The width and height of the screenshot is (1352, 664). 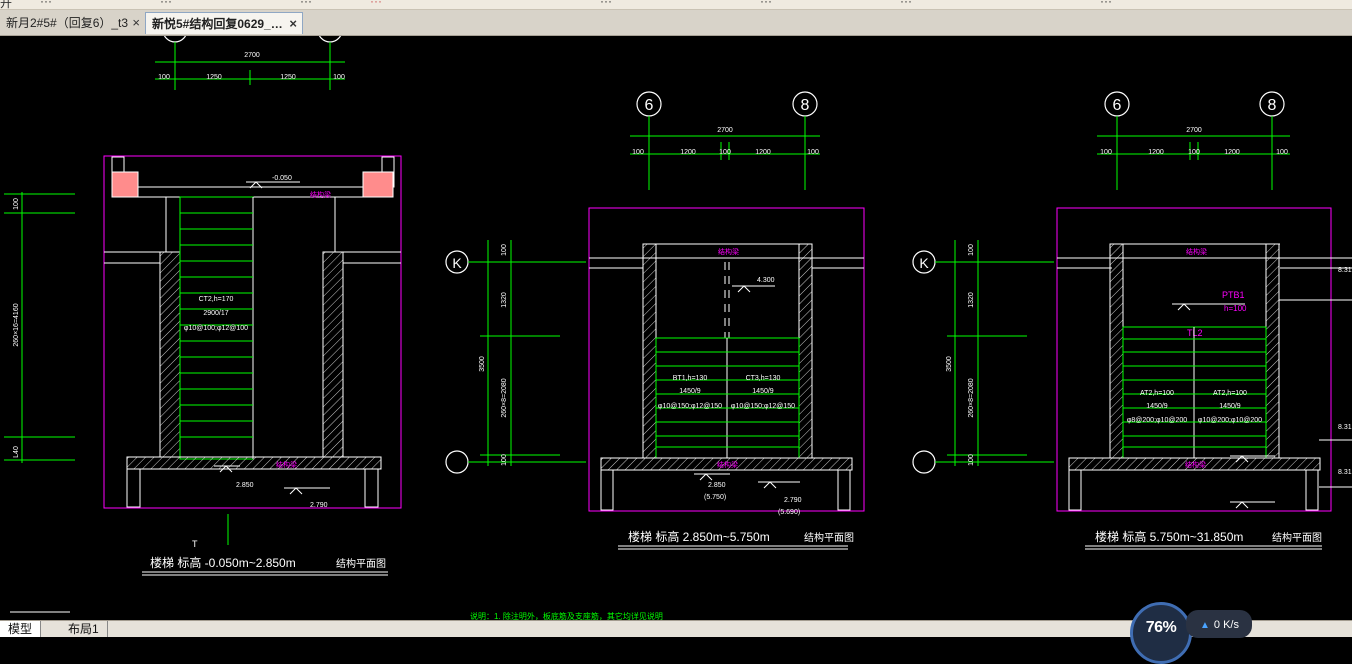 What do you see at coordinates (1235, 308) in the screenshot?
I see `ptb-thickness: h=100` at bounding box center [1235, 308].